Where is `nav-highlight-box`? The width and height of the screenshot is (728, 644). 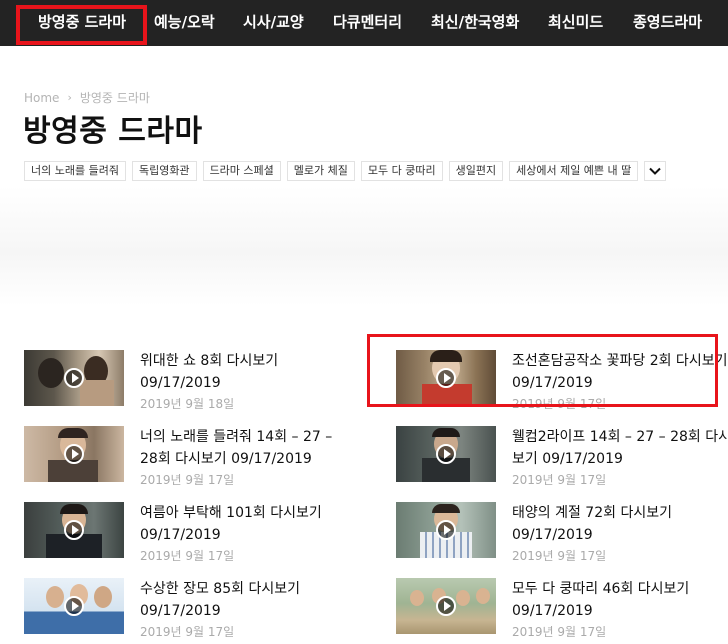 nav-highlight-box is located at coordinates (81, 25).